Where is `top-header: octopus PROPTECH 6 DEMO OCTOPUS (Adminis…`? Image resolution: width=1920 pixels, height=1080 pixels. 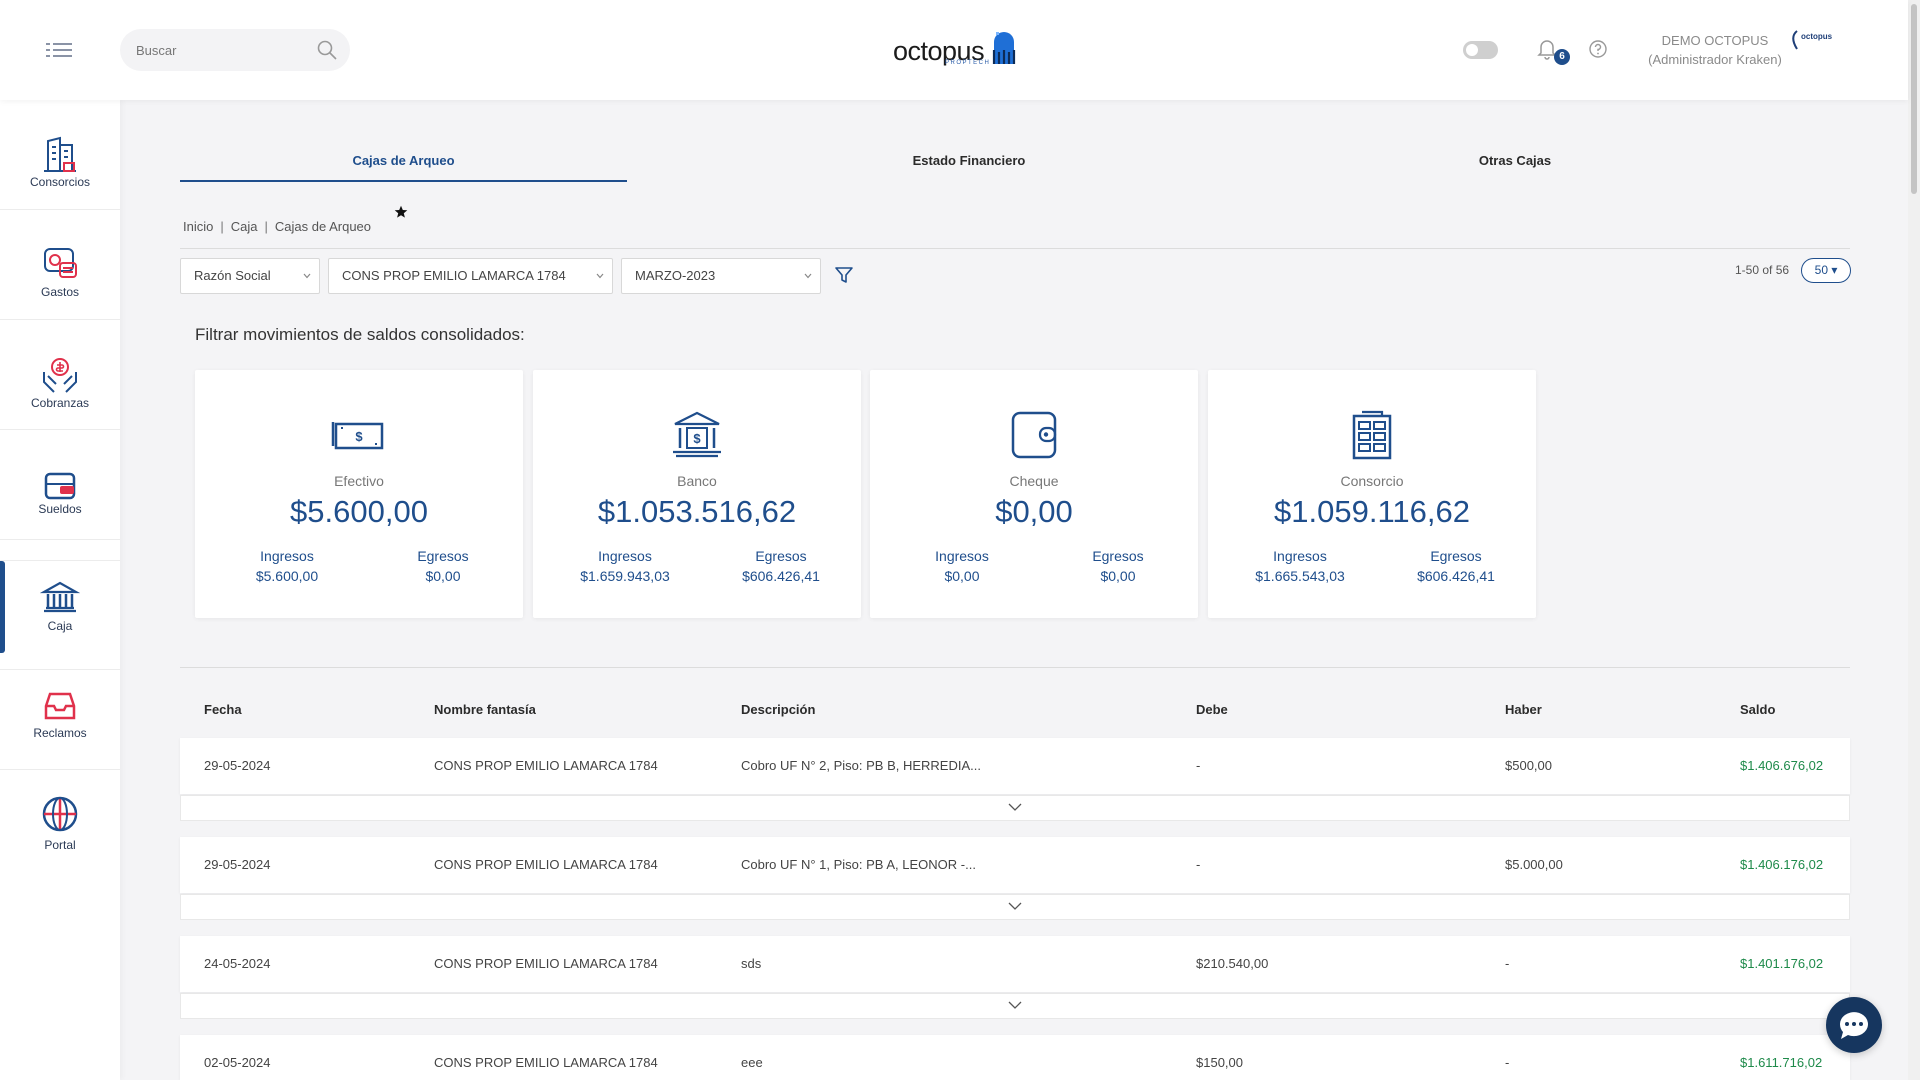
top-header: octopus PROPTECH 6 DEMO OCTOPUS (Adminis… is located at coordinates (954, 50).